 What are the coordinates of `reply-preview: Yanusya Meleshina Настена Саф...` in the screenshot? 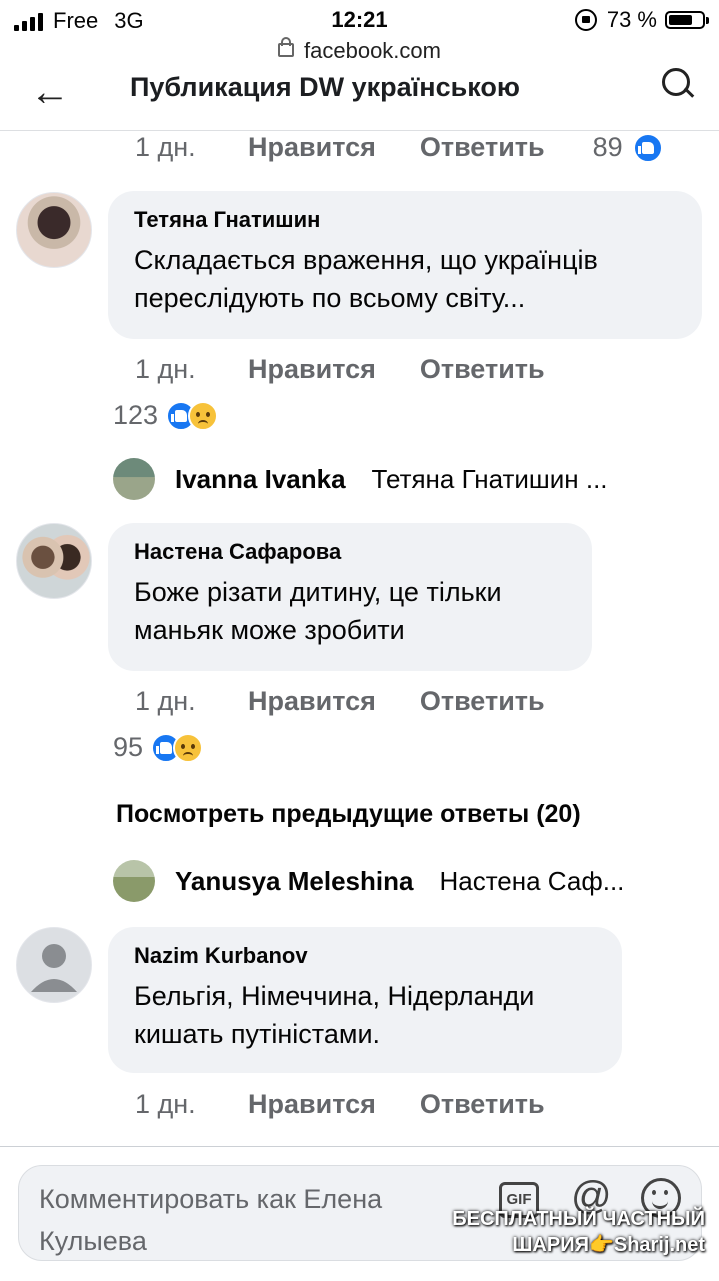 It's located at (368, 881).